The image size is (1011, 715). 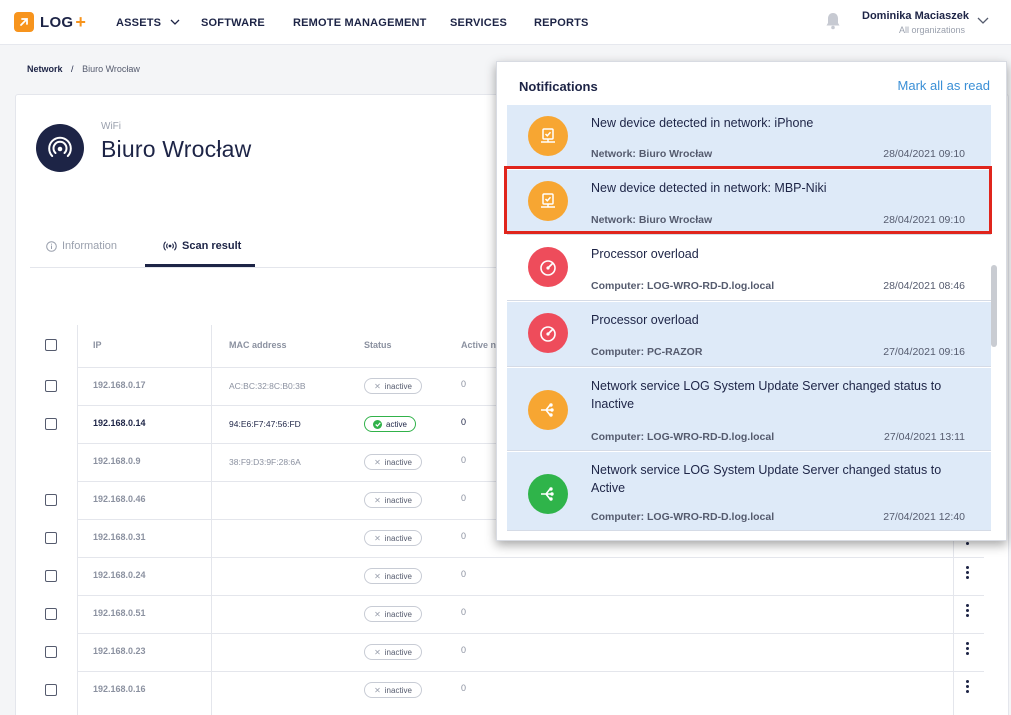 I want to click on tab-scan-result: Scan result, so click(x=202, y=246).